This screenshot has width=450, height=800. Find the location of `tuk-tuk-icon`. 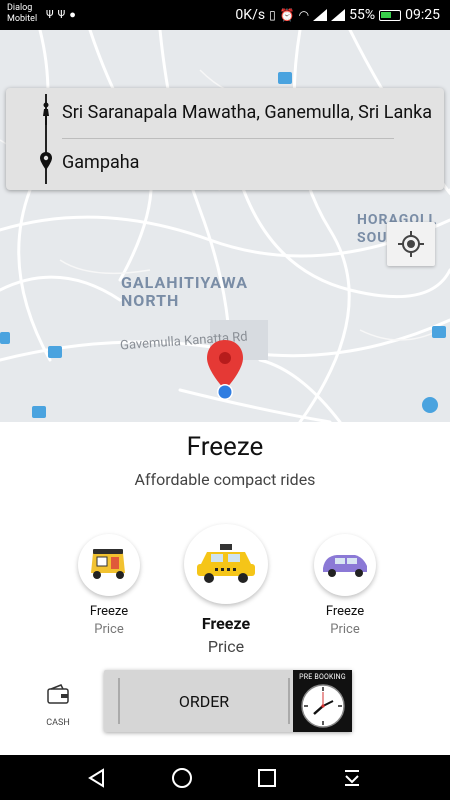

tuk-tuk-icon is located at coordinates (108, 564).